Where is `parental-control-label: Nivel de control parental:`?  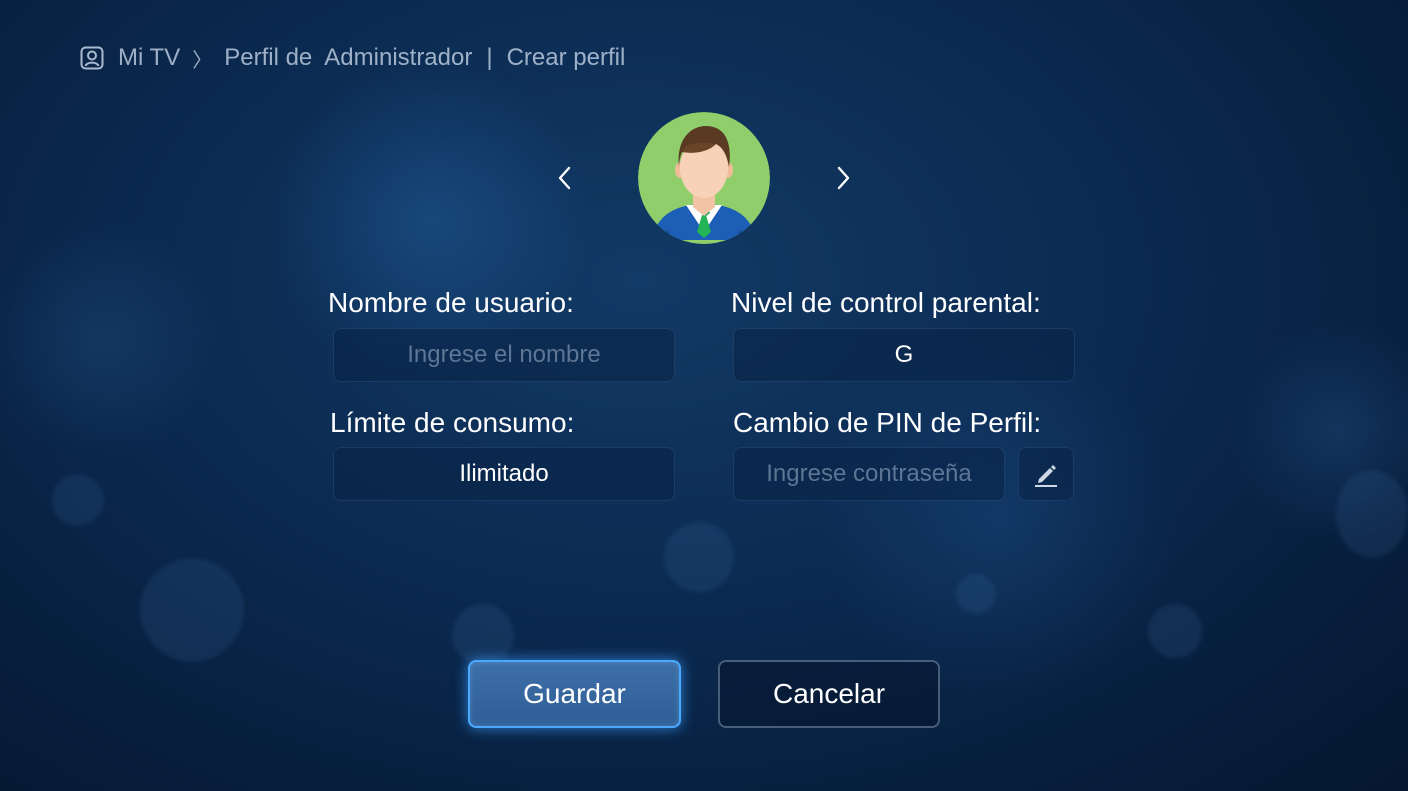
parental-control-label: Nivel de control parental: is located at coordinates (886, 302).